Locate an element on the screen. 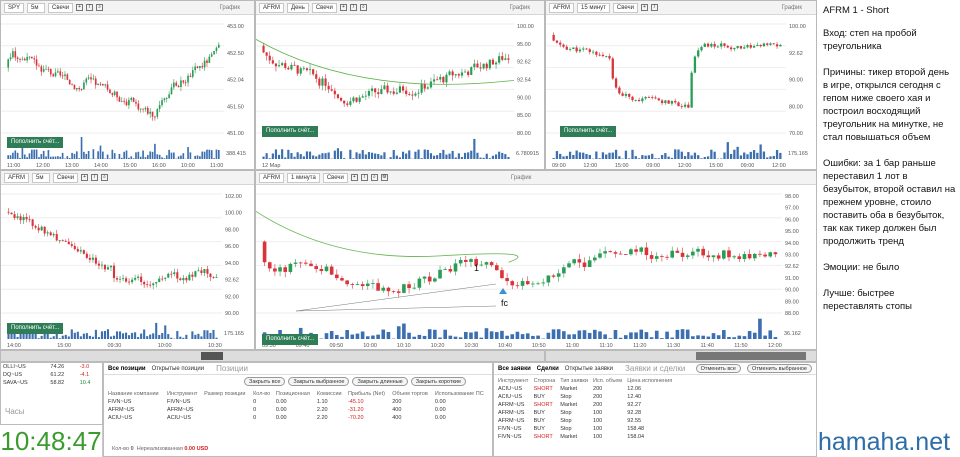  watchlist-row: SAVA~US 58.82 10.4 is located at coordinates (51, 383).